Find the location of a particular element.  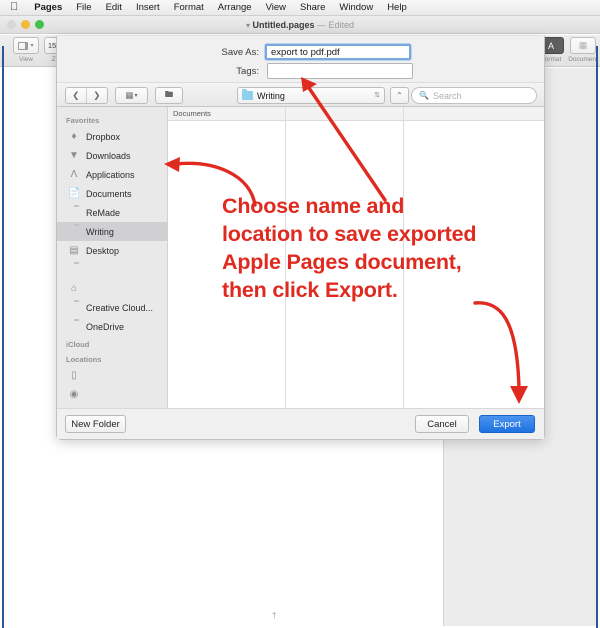

menu-item-share: Share is located at coordinates (312, 7).